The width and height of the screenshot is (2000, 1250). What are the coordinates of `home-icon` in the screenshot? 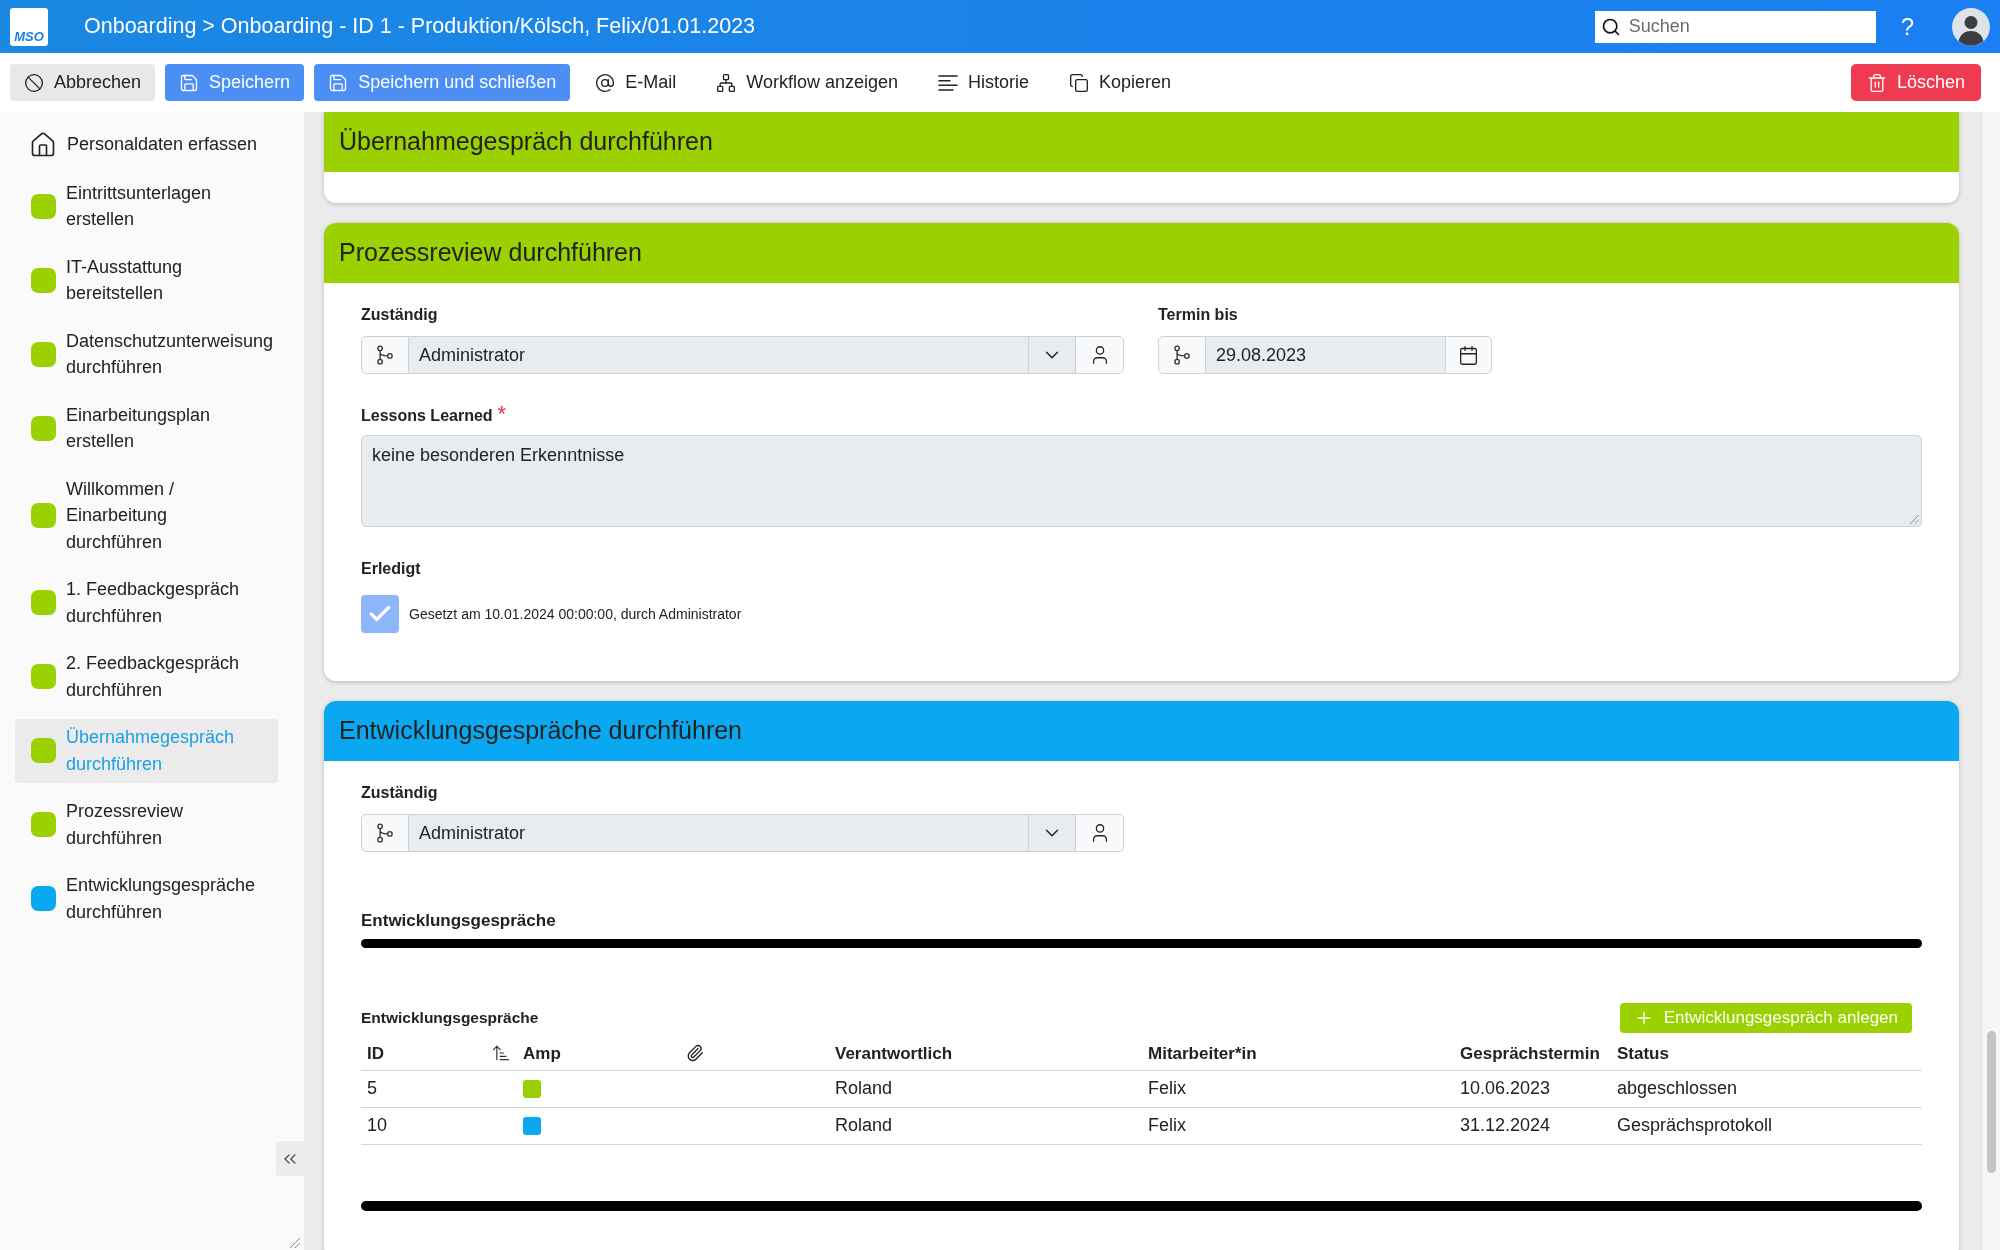 It's located at (43, 144).